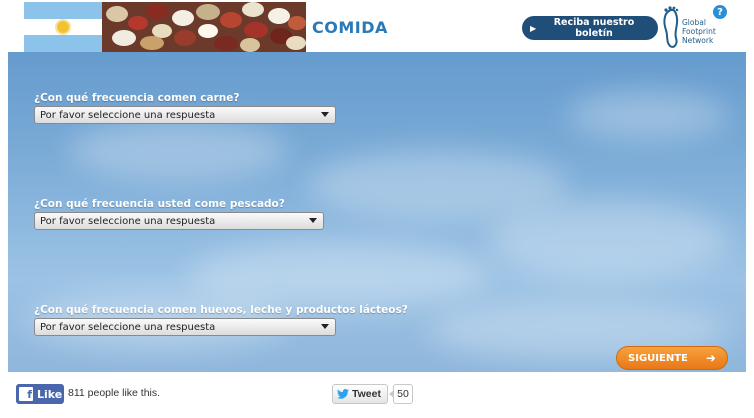 The width and height of the screenshot is (754, 418). I want to click on org-name-line: Global, so click(694, 22).